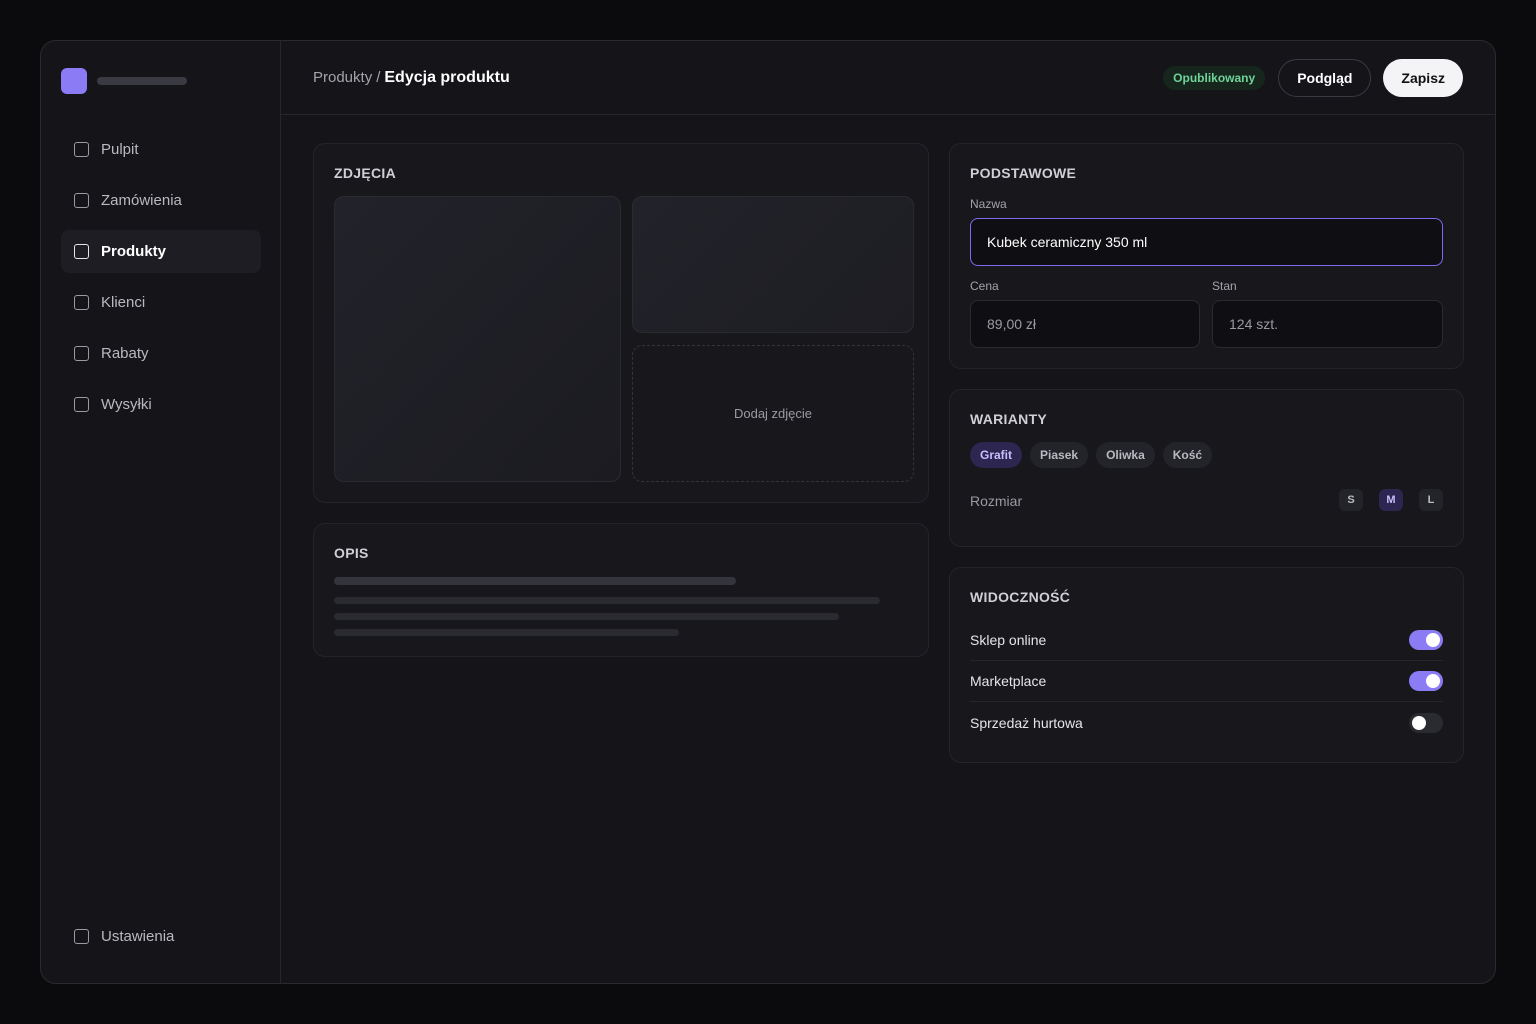 This screenshot has width=1536, height=1024. I want to click on sidebar-item-label: Rabaty, so click(125, 353).